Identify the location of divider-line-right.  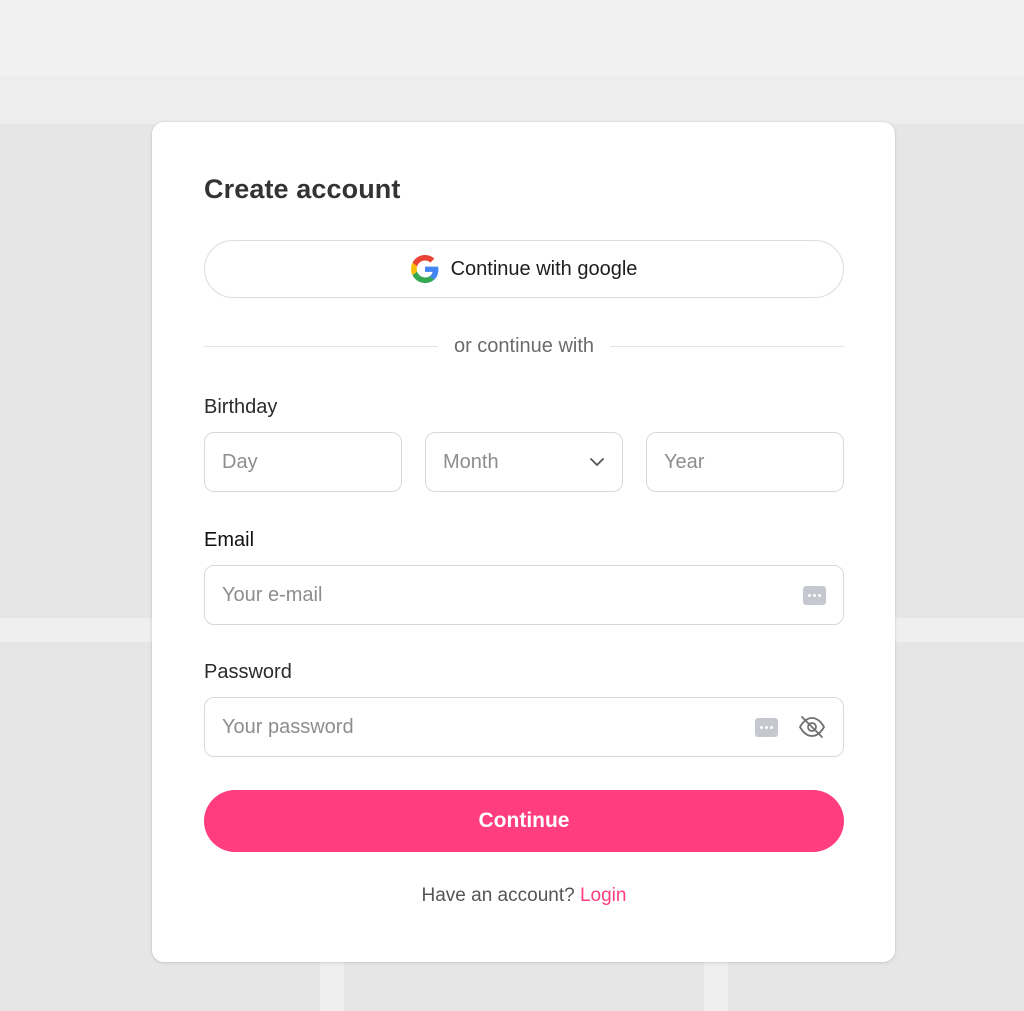
(727, 346).